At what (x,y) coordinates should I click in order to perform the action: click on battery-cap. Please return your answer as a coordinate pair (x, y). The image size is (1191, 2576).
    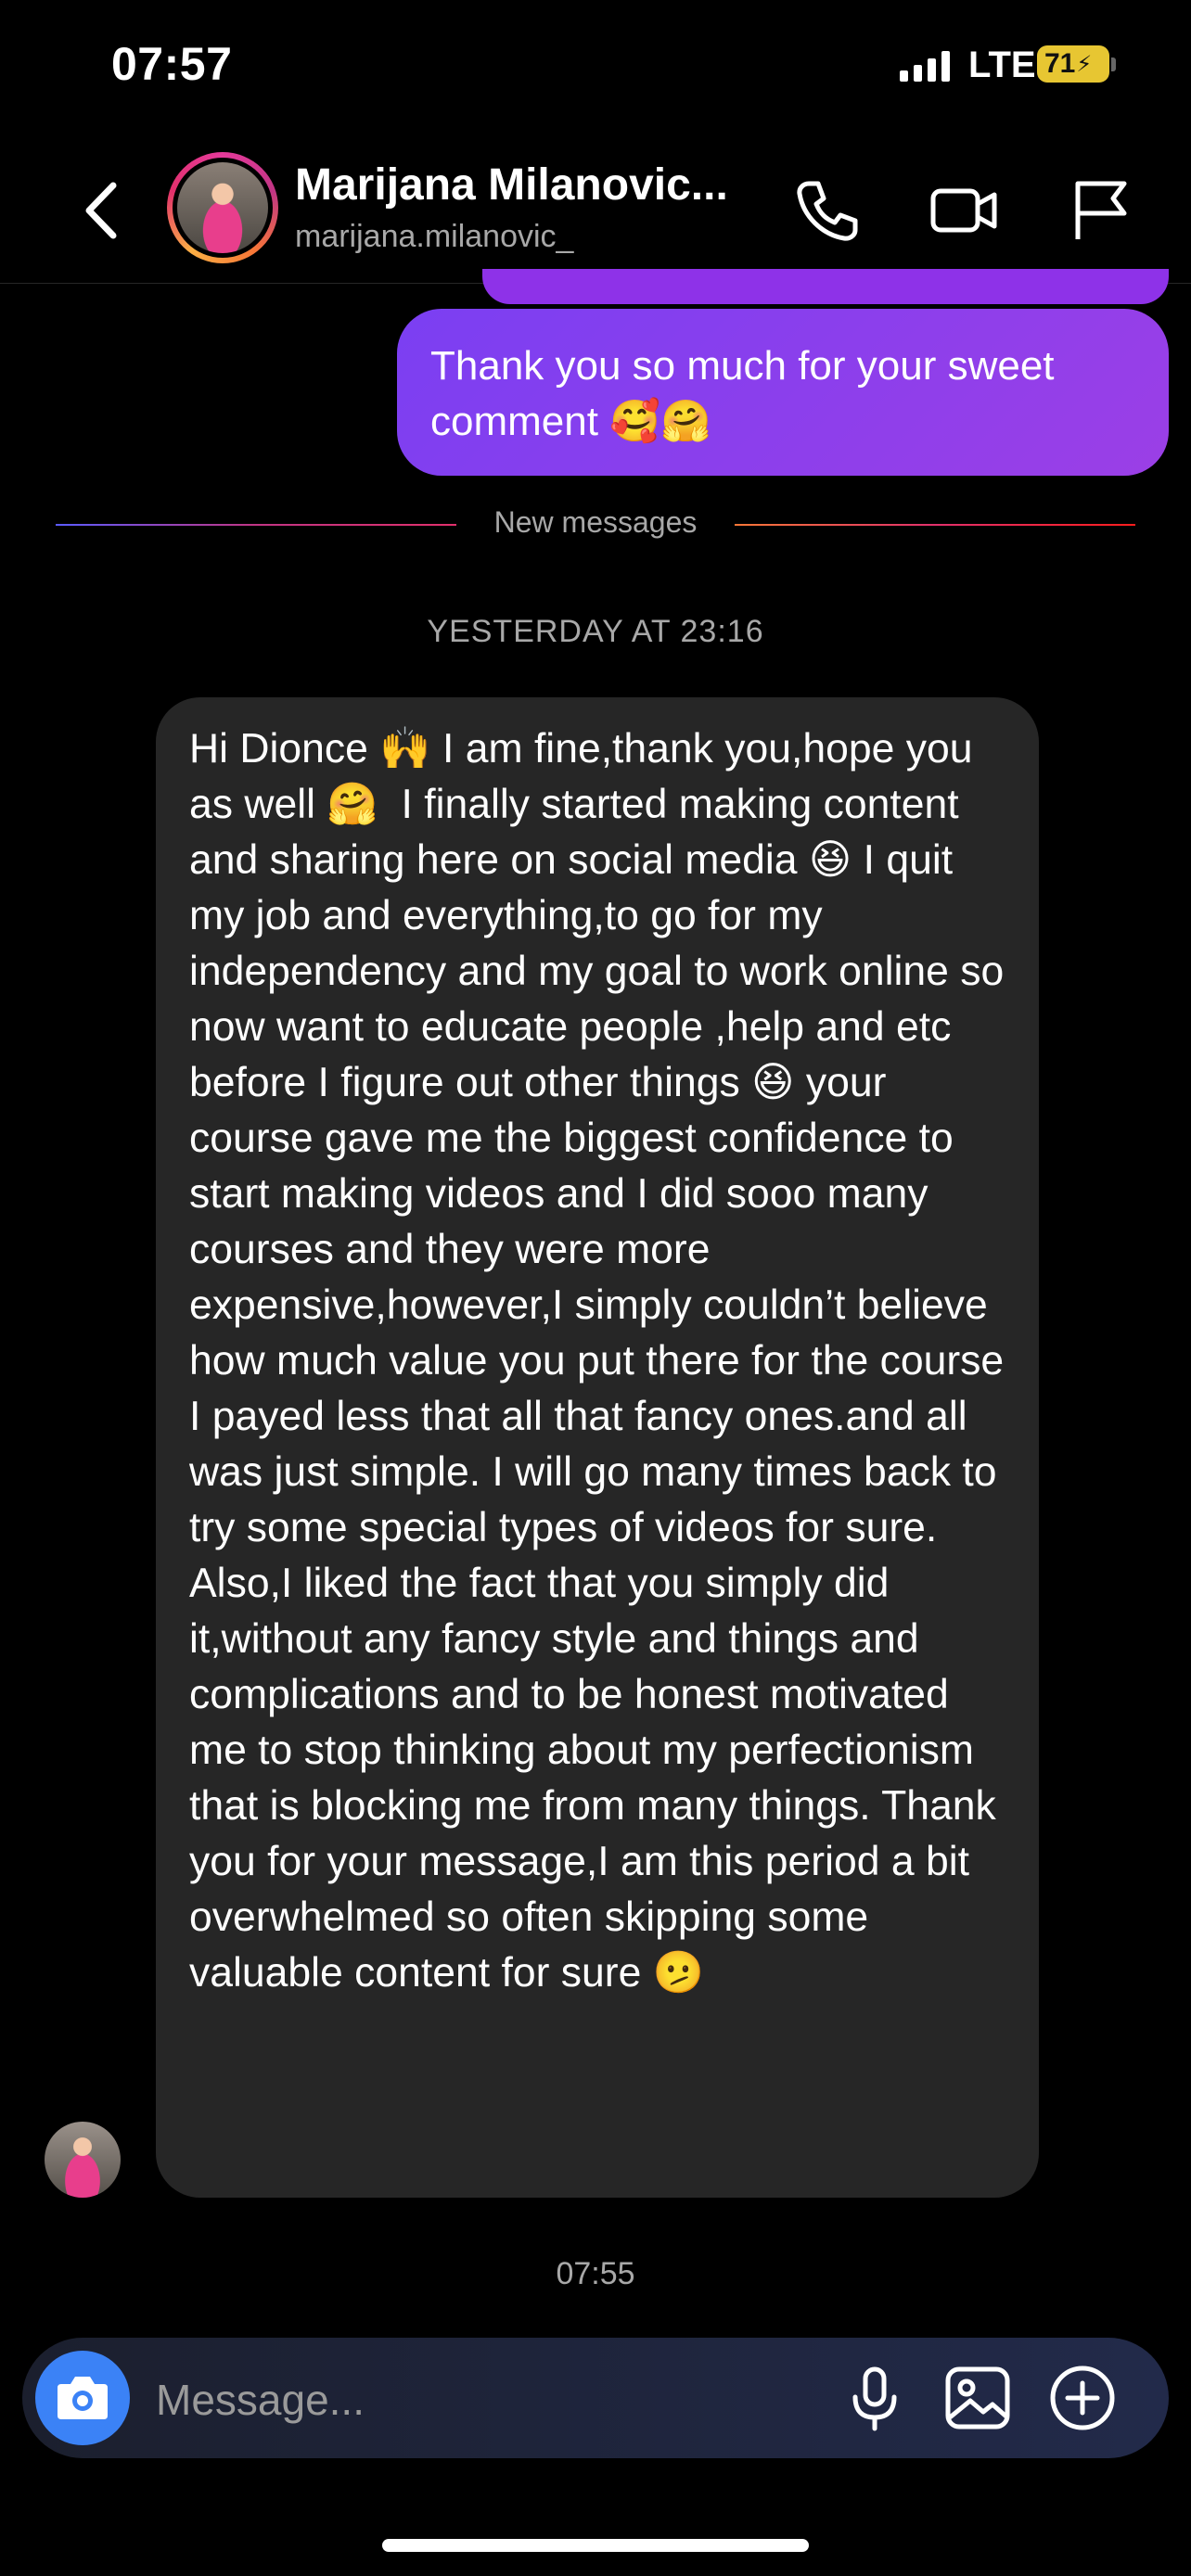
    Looking at the image, I should click on (1113, 64).